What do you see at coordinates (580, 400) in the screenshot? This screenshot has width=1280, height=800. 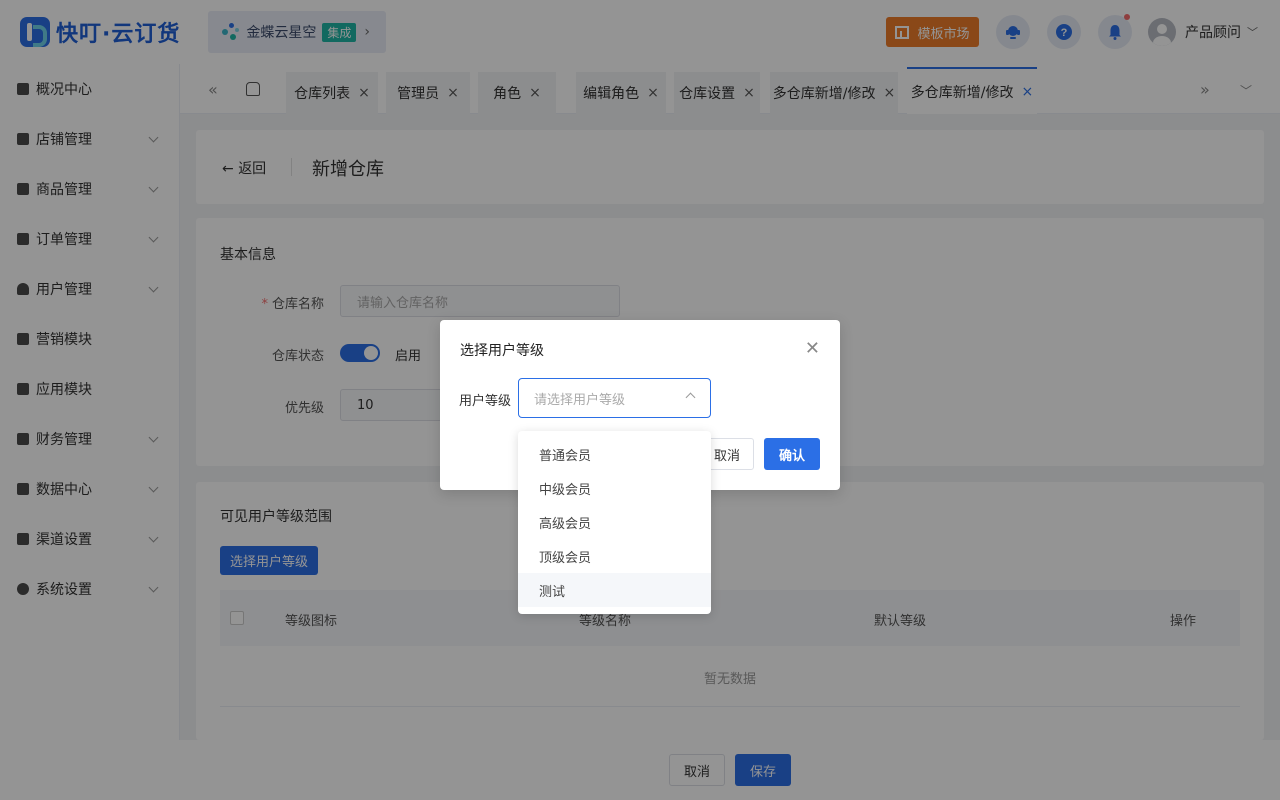 I see `select-placeholder: 请选择用户等级` at bounding box center [580, 400].